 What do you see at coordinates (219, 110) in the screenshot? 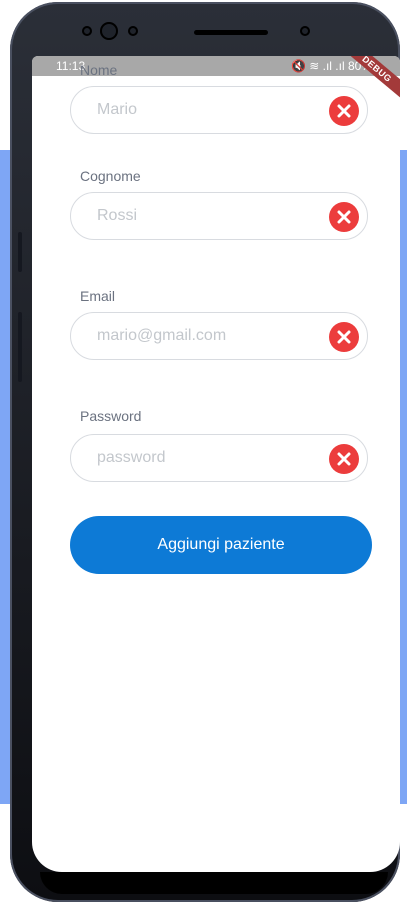
I see `name-input: Mario` at bounding box center [219, 110].